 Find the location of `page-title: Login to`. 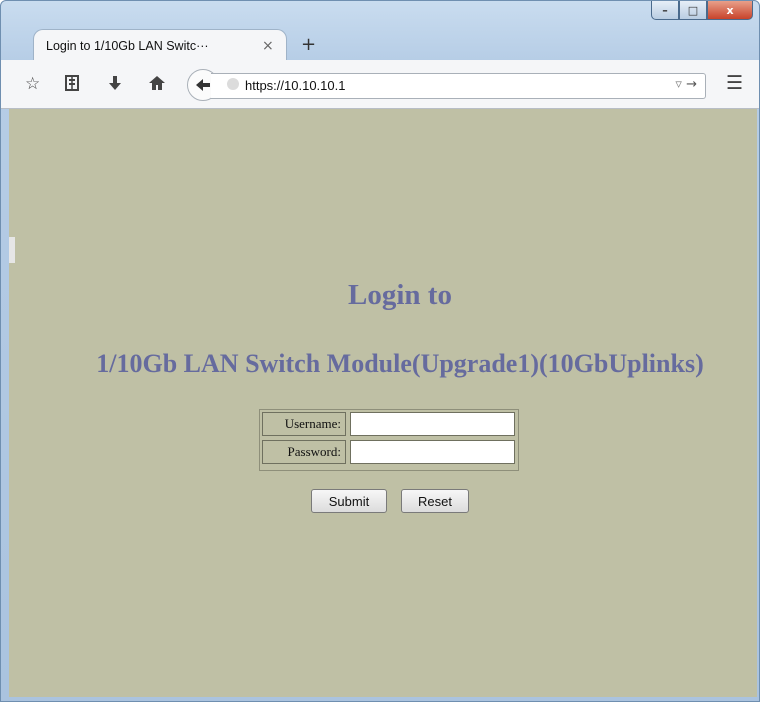

page-title: Login to is located at coordinates (400, 295).